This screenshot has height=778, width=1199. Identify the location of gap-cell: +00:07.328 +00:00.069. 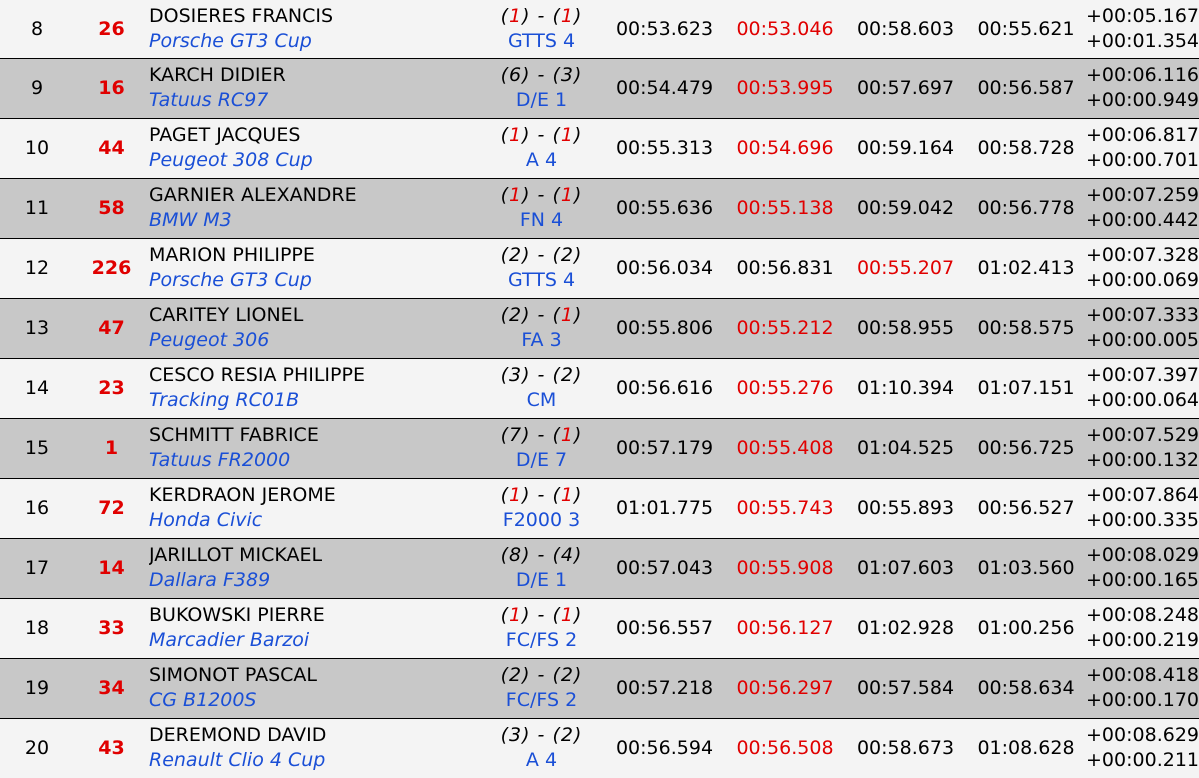
(1142, 267).